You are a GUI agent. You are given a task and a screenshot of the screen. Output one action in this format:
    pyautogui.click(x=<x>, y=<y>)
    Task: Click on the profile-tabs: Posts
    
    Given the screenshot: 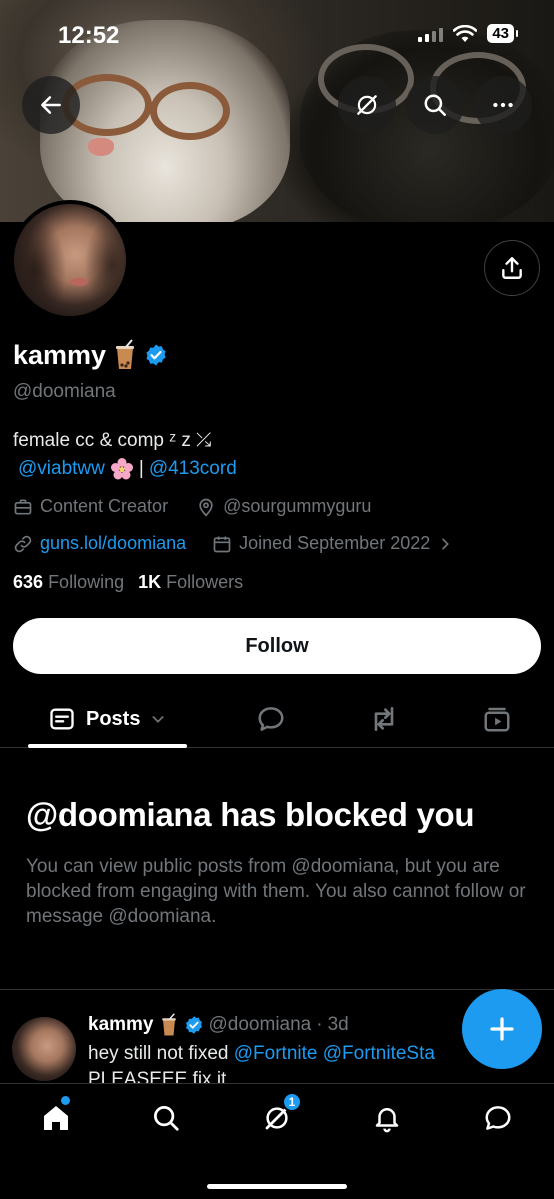 What is the action you would take?
    pyautogui.click(x=277, y=719)
    